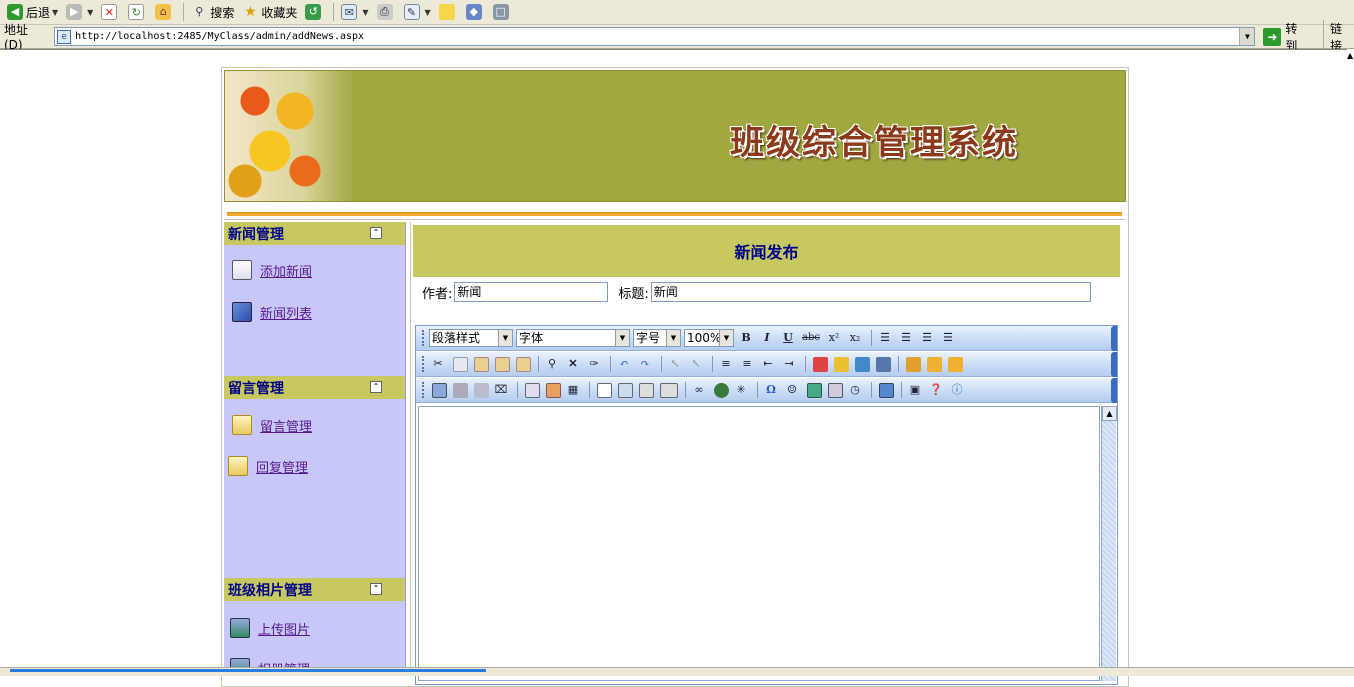 The height and width of the screenshot is (687, 1354). What do you see at coordinates (955, 364) in the screenshot?
I see `send-backward-icon` at bounding box center [955, 364].